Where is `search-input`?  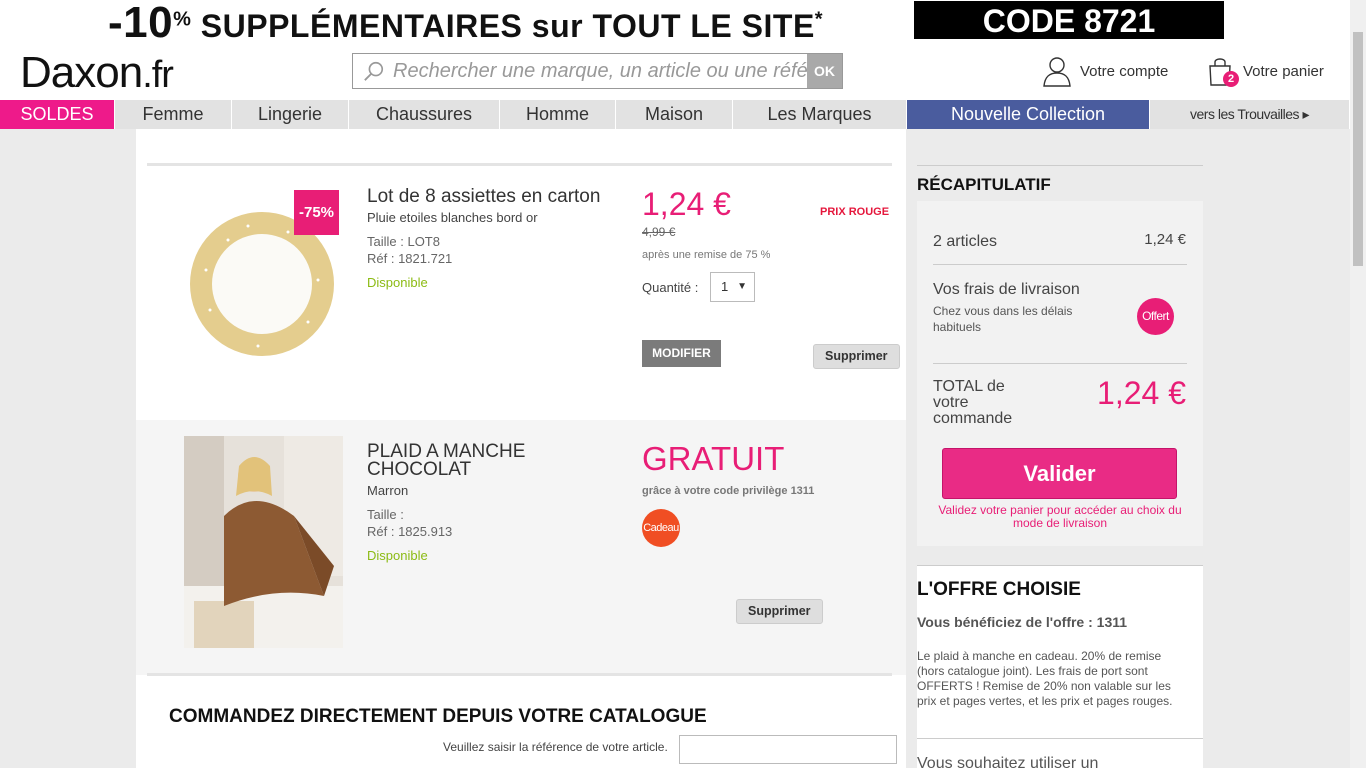 search-input is located at coordinates (600, 71).